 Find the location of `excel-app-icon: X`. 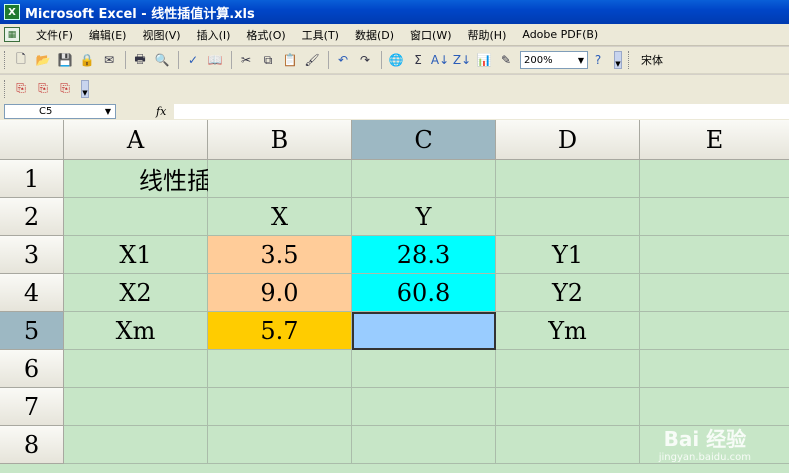

excel-app-icon: X is located at coordinates (12, 12).